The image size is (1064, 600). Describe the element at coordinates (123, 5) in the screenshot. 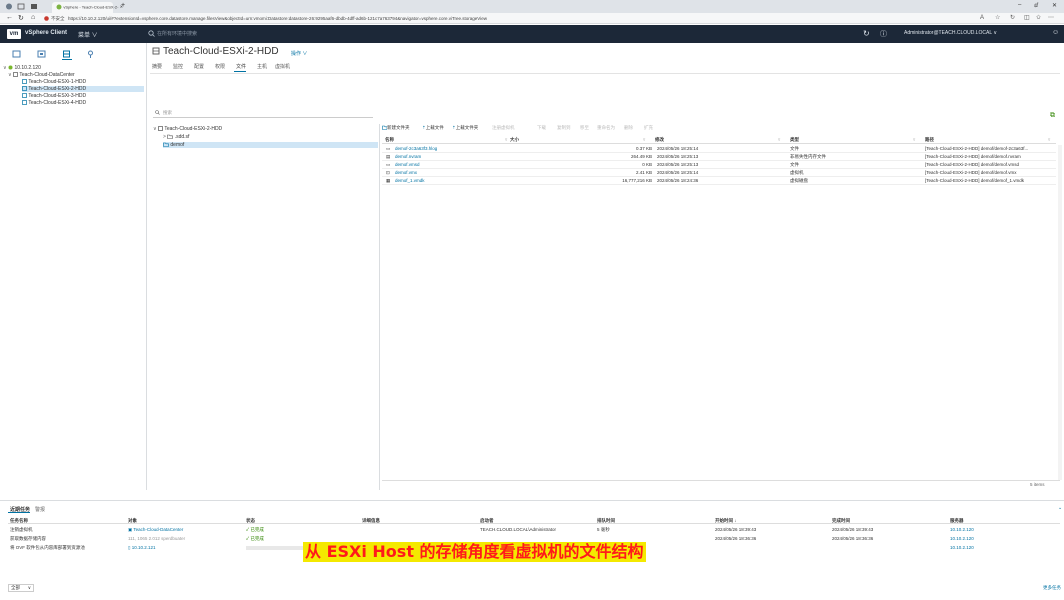

I see `new-tab-button: +` at that location.